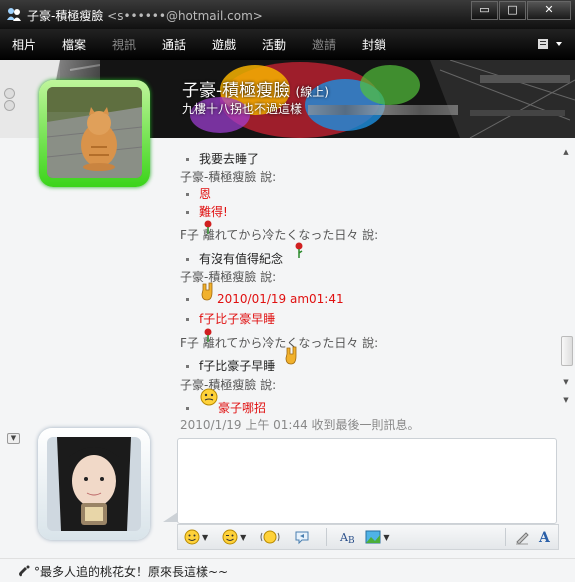 This screenshot has height=582, width=575. I want to click on sweat-smiley-icon, so click(209, 397).